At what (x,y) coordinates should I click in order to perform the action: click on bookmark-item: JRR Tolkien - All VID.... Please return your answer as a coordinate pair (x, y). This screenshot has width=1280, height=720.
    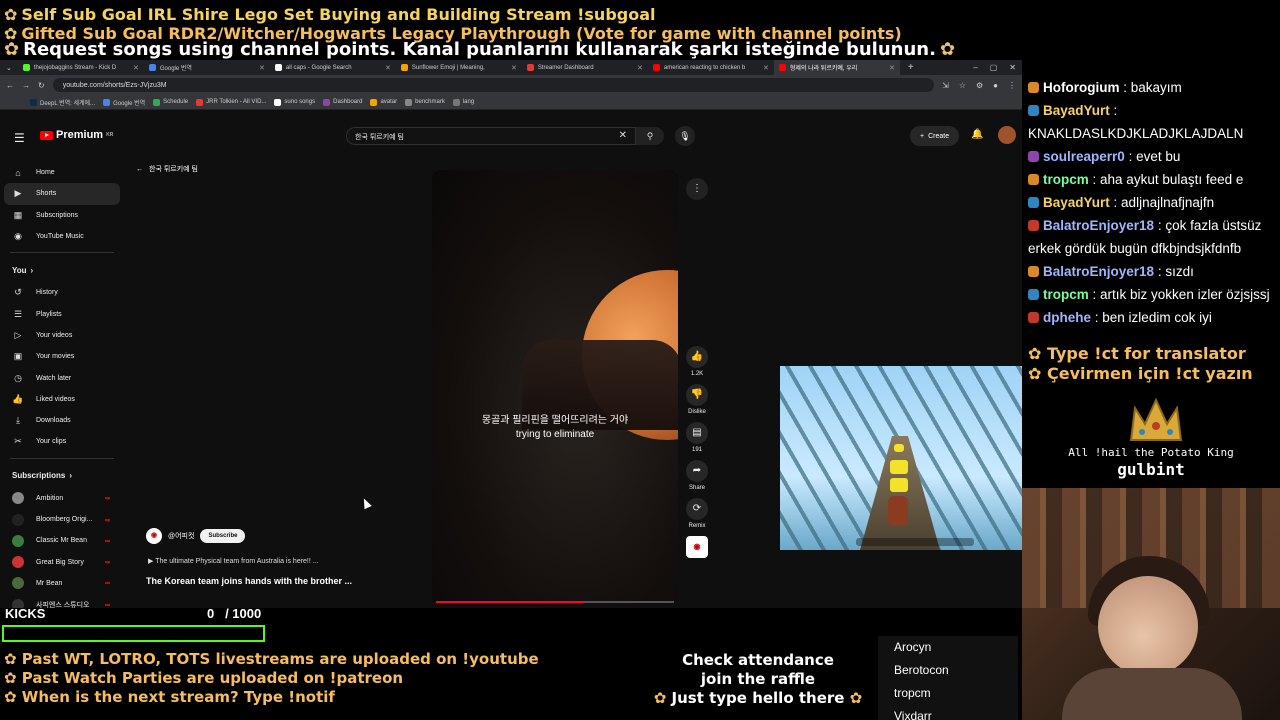
    Looking at the image, I should click on (231, 102).